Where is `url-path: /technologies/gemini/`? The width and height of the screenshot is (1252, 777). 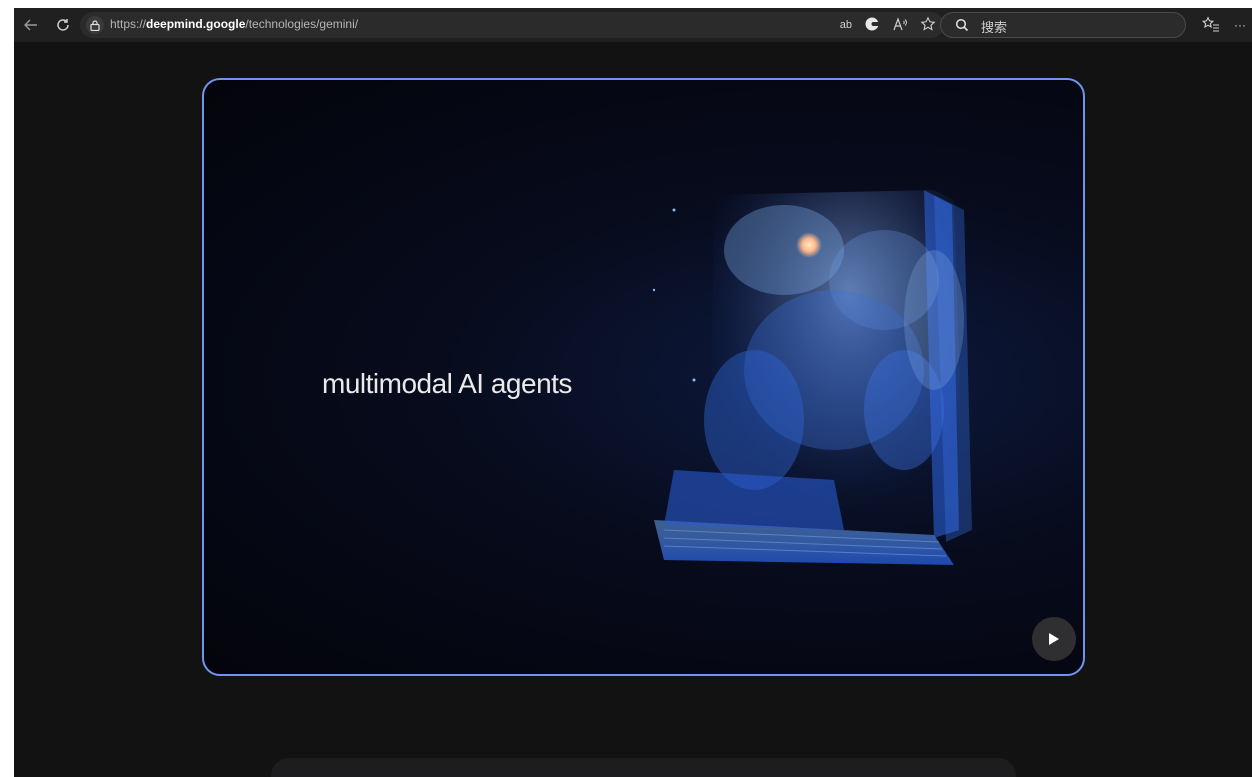
url-path: /technologies/gemini/ is located at coordinates (302, 24).